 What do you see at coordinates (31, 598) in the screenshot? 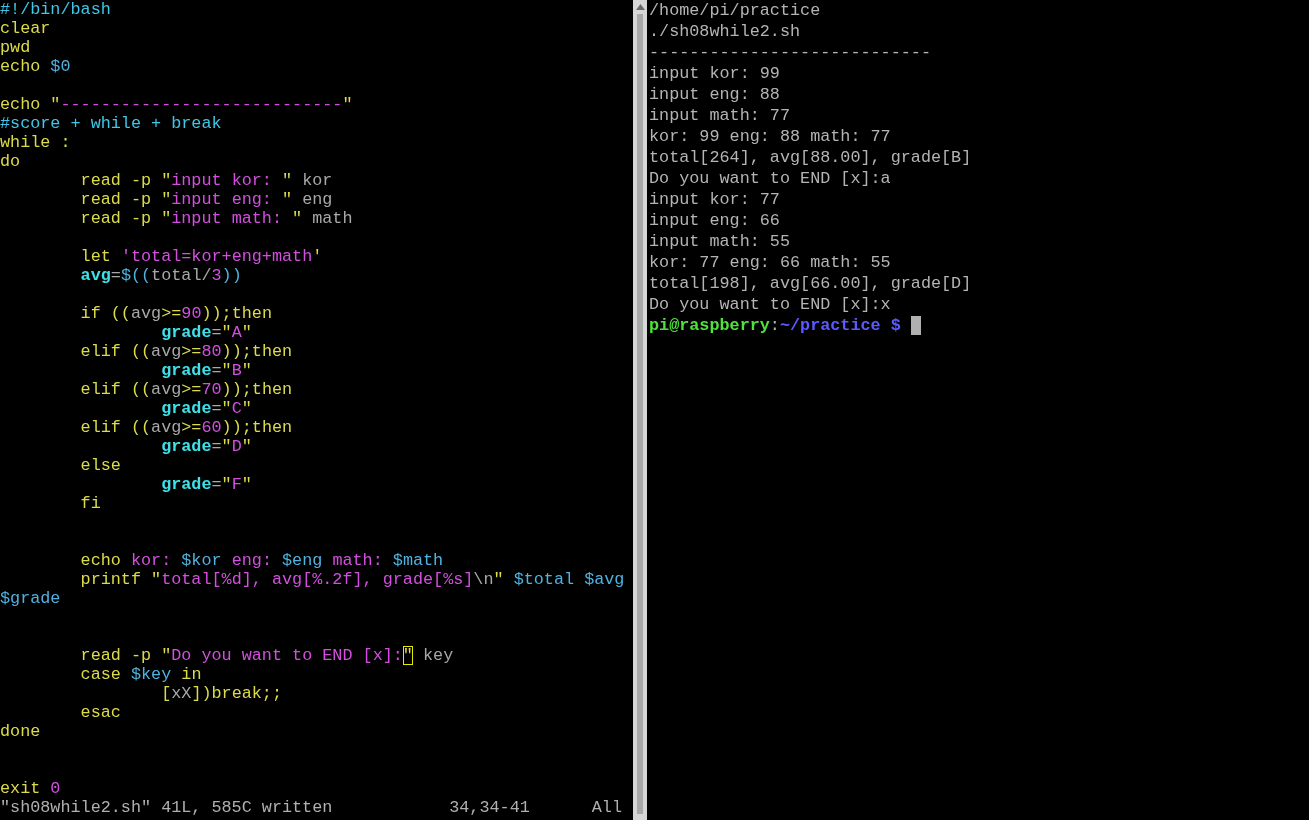
I see `code-line: $grade` at bounding box center [31, 598].